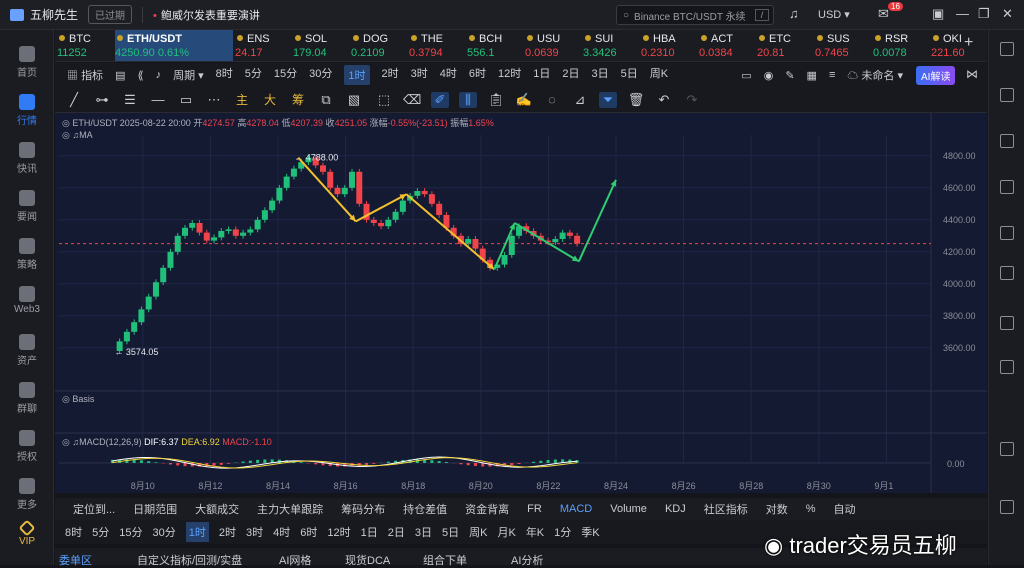 This screenshot has height=568, width=1024. Describe the element at coordinates (384, 100) in the screenshot. I see `select-icon: ⬚` at that location.